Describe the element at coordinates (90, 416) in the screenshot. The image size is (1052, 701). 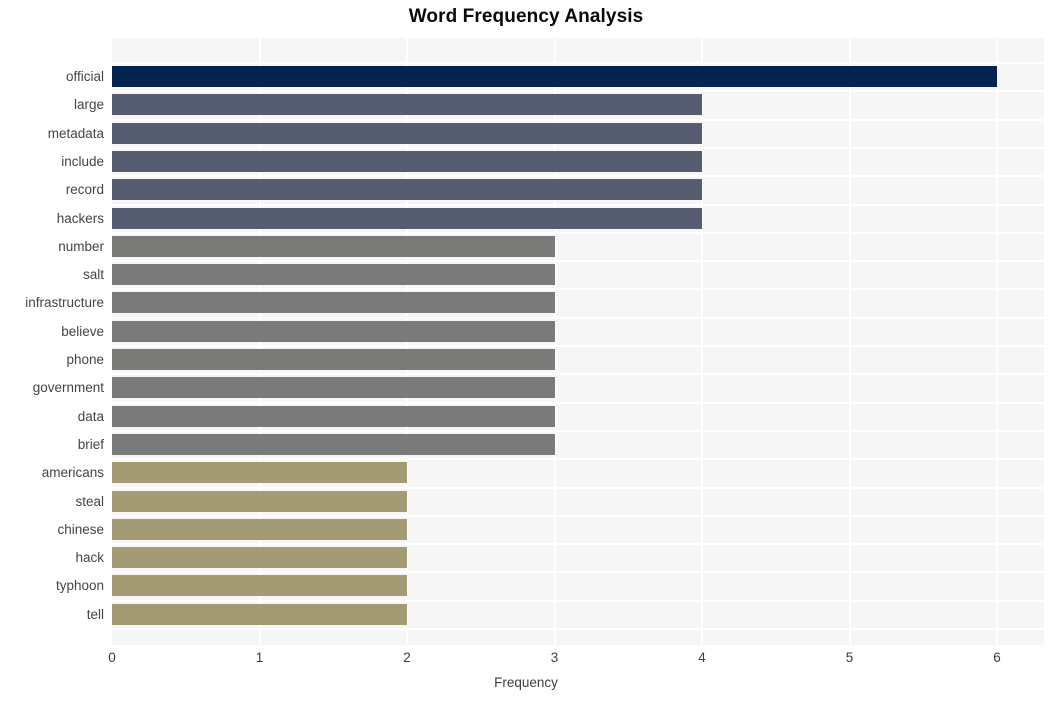
I see `y-tick-label: data` at that location.